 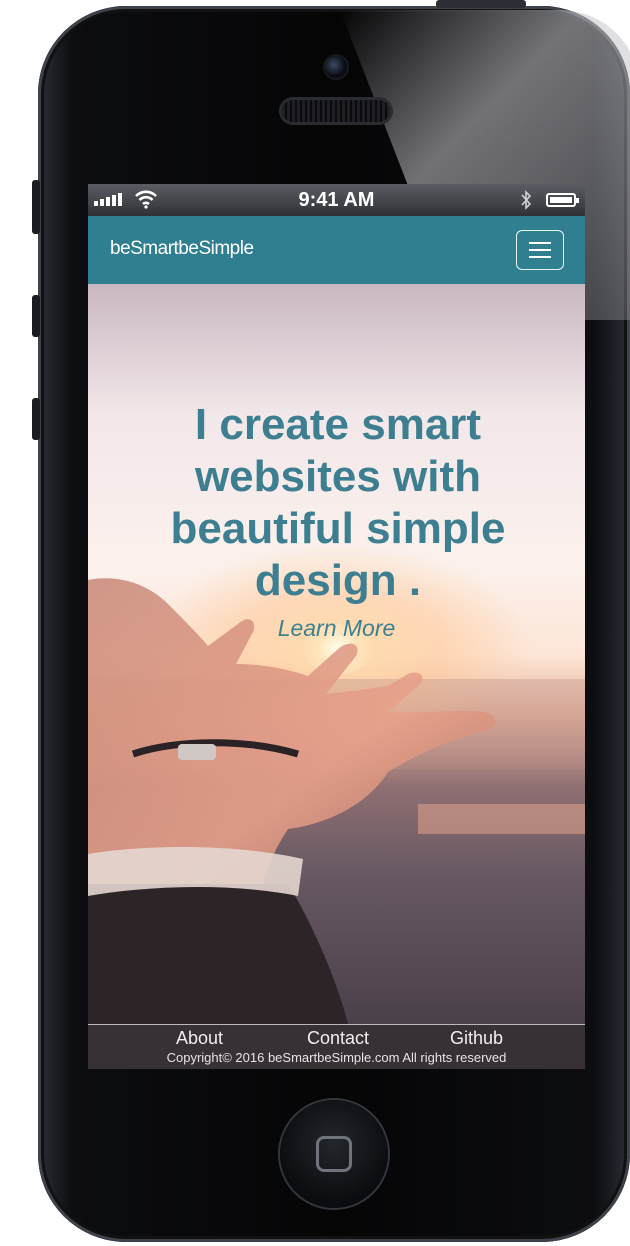 I want to click on status-bar: 9:41 AM, so click(x=336, y=200).